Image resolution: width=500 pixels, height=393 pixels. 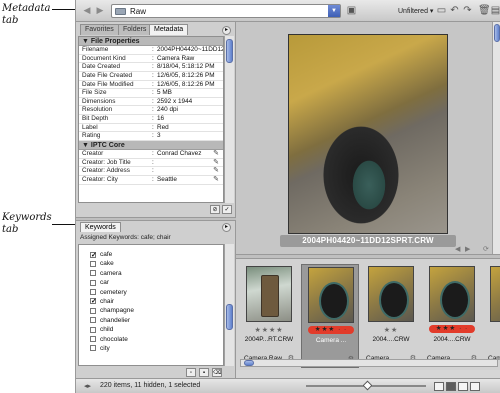 I want to click on metadata-row: Rating:3, so click(x=151, y=137).